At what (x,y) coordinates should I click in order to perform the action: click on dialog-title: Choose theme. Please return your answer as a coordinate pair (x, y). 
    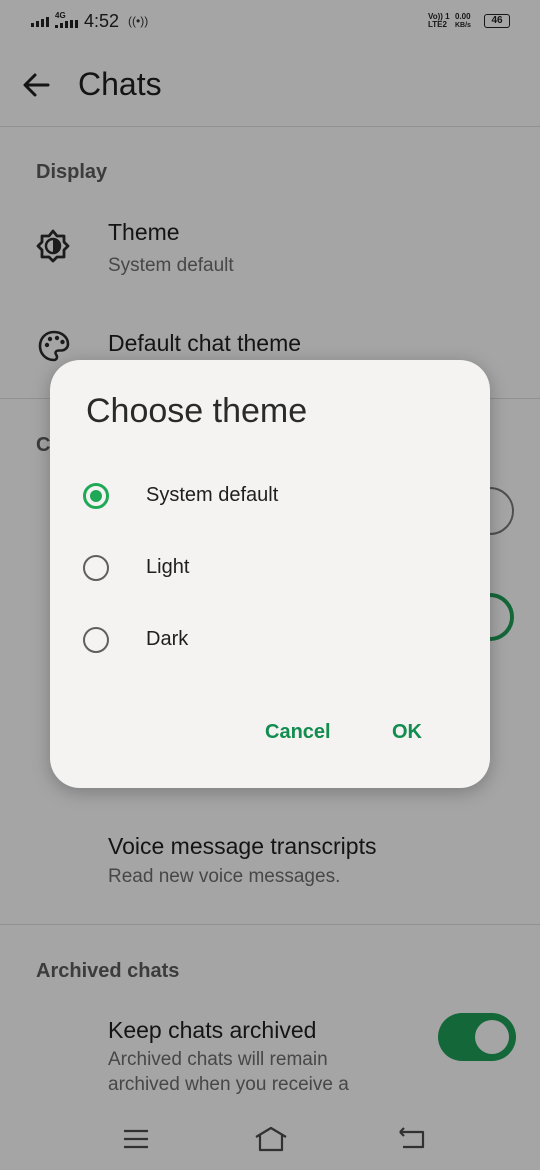
    Looking at the image, I should click on (197, 411).